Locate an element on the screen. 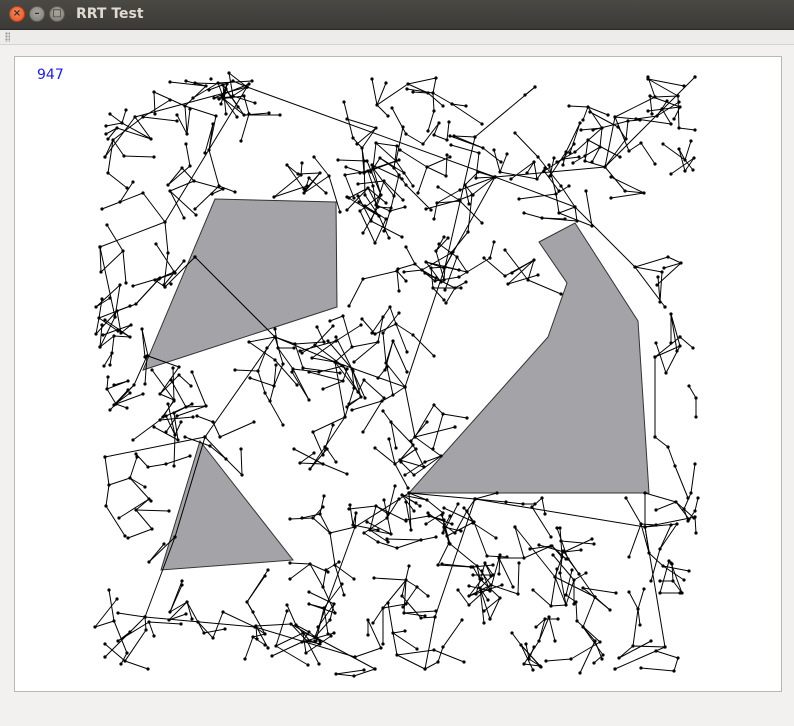  minimize-button: – is located at coordinates (37, 14).